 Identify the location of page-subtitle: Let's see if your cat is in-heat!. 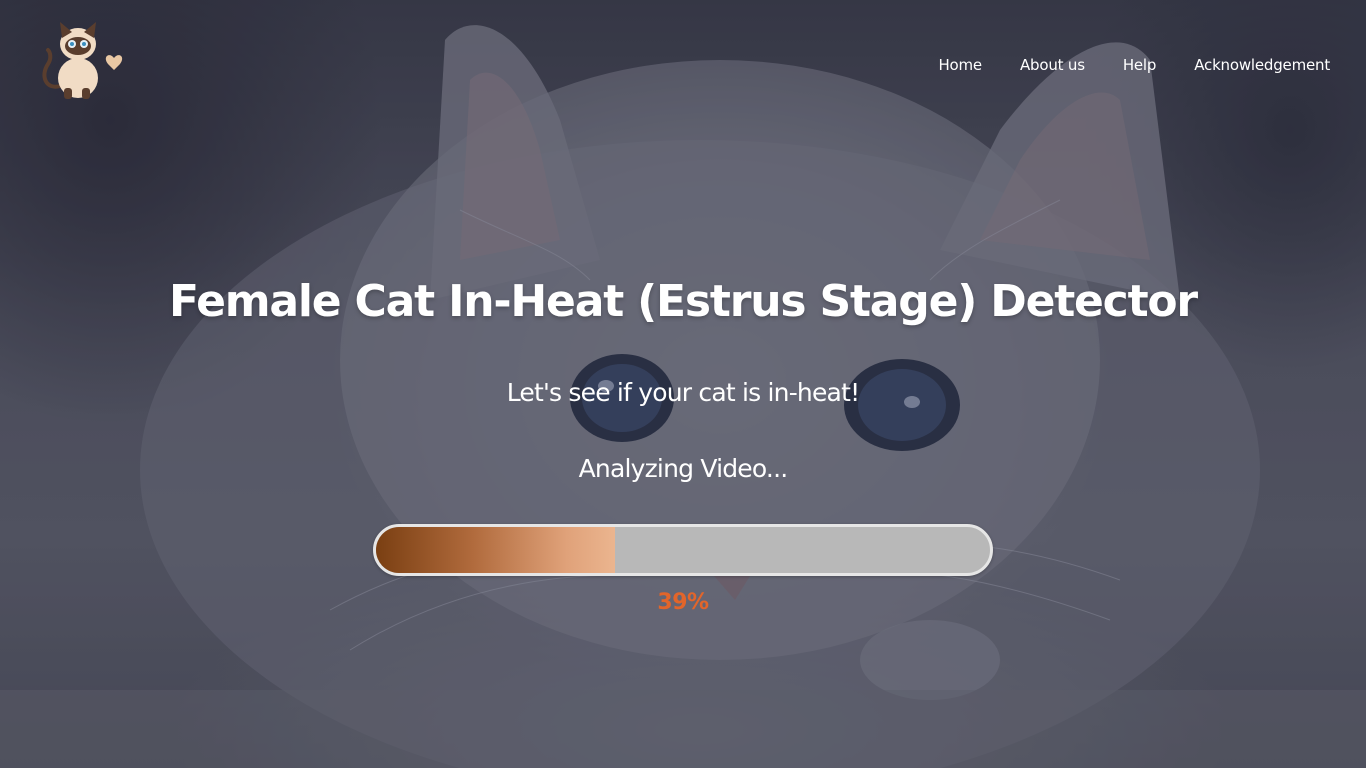
(683, 392).